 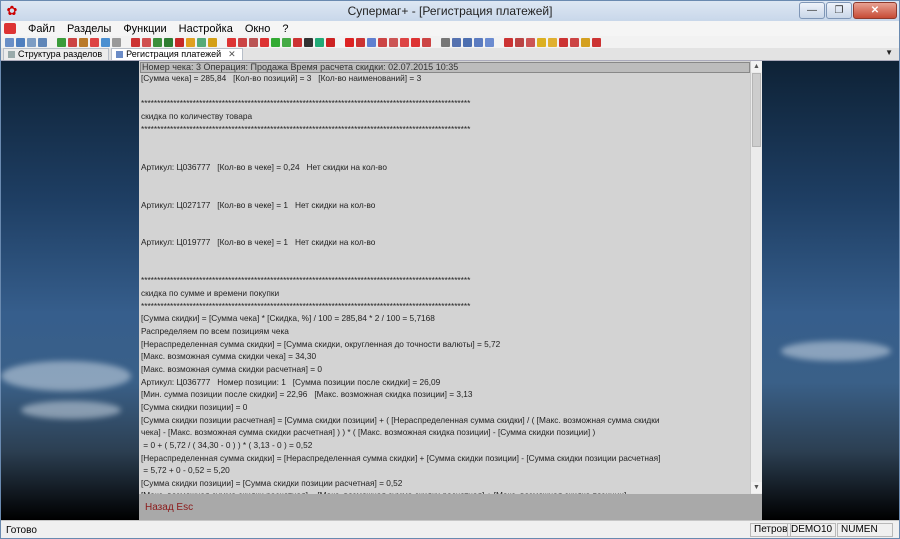 What do you see at coordinates (756, 277) in the screenshot?
I see `vertical-scrollbar: ▲ ▼` at bounding box center [756, 277].